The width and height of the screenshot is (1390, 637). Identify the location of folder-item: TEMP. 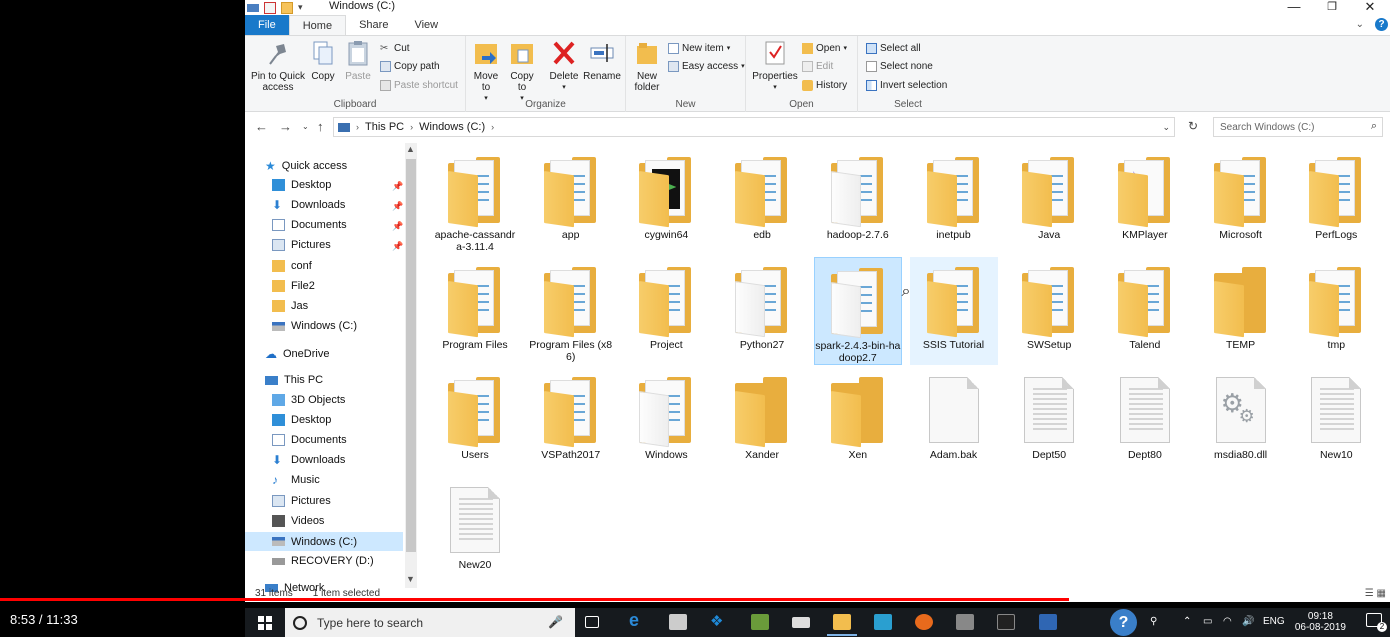
(1241, 311).